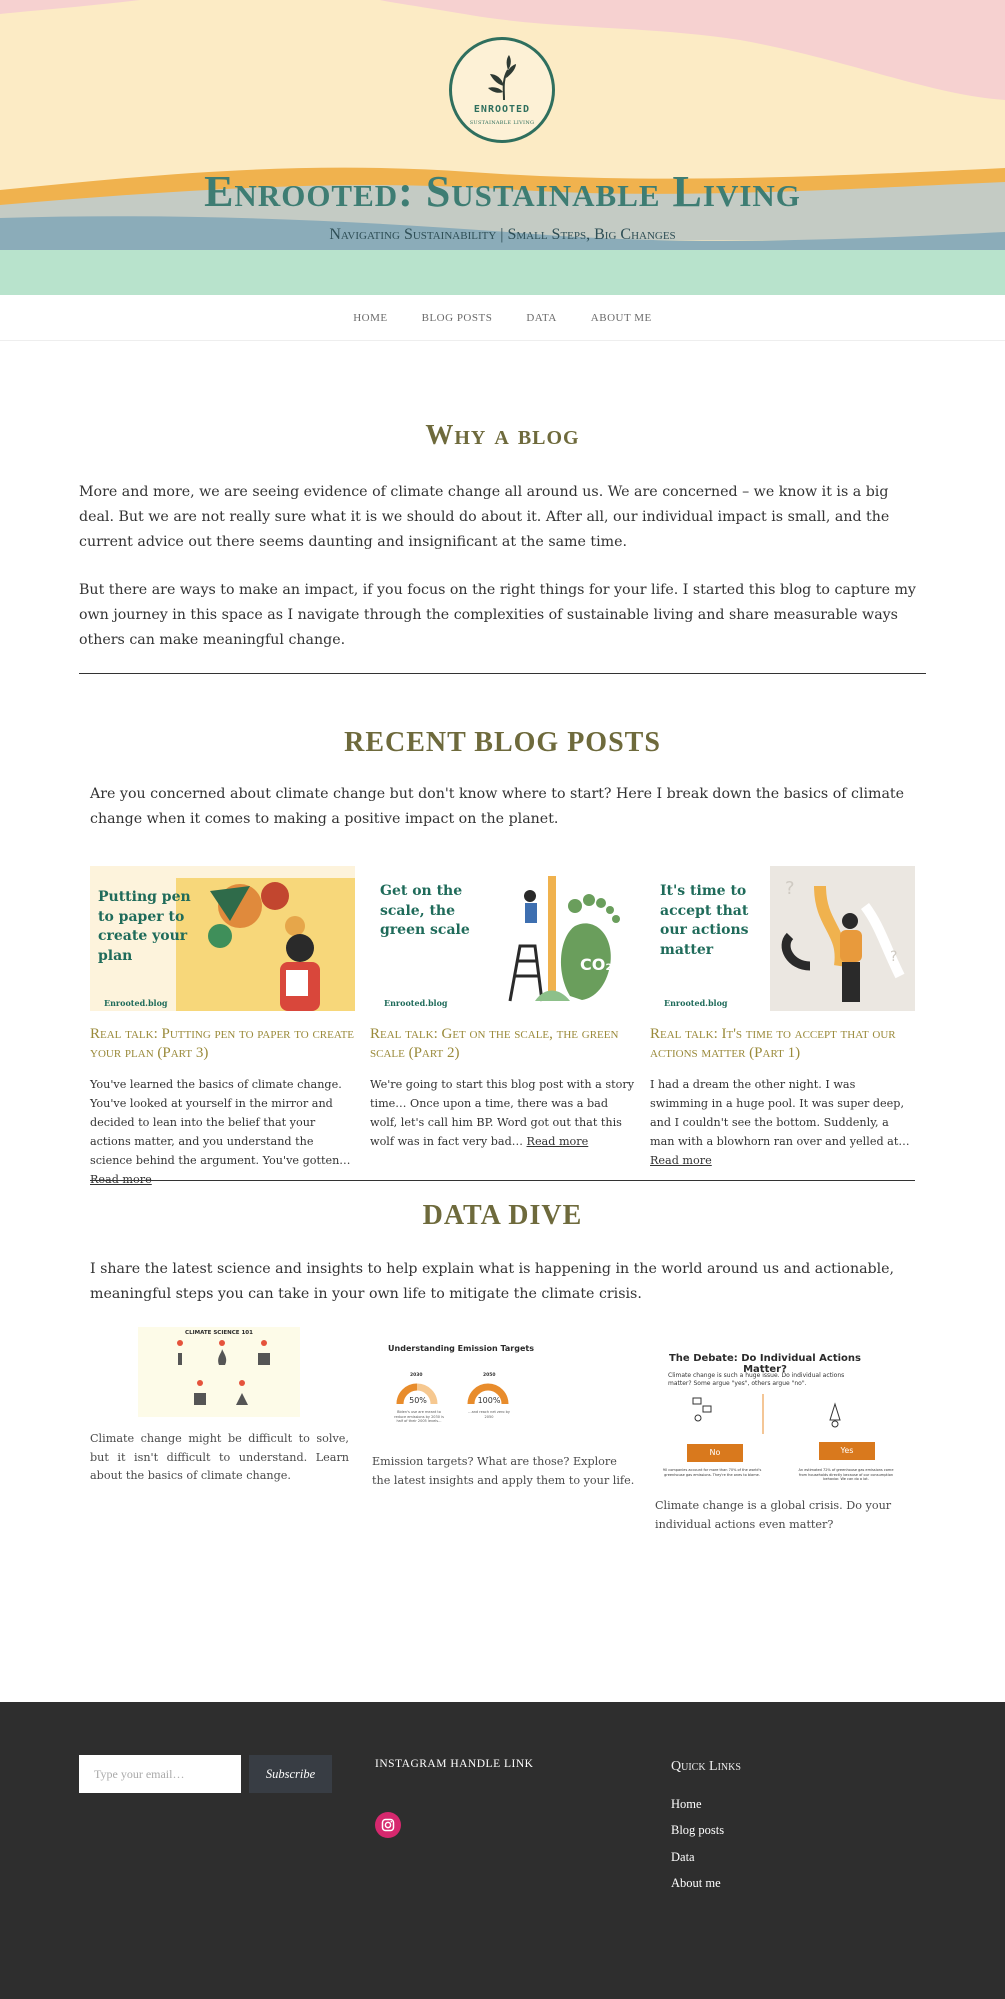 The image size is (1005, 1999). I want to click on gauge-year: 2030, so click(416, 1375).